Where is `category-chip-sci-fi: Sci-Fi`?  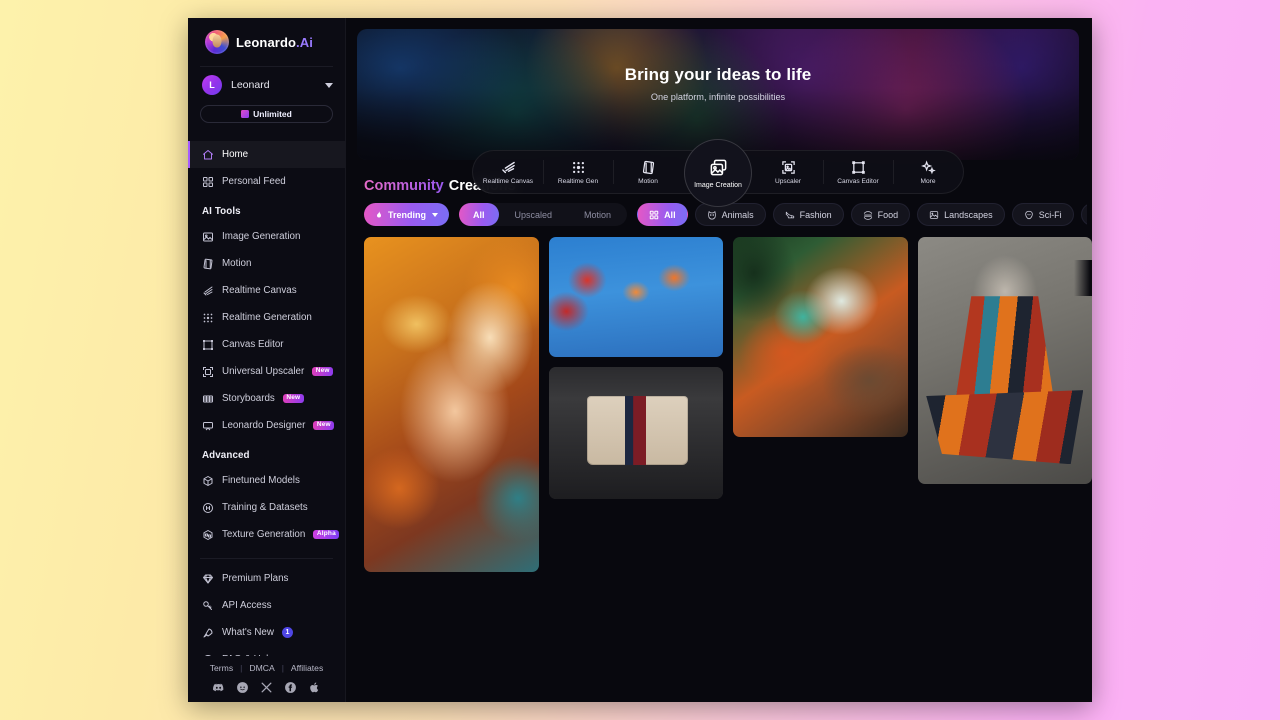
category-chip-sci-fi: Sci-Fi is located at coordinates (1042, 214).